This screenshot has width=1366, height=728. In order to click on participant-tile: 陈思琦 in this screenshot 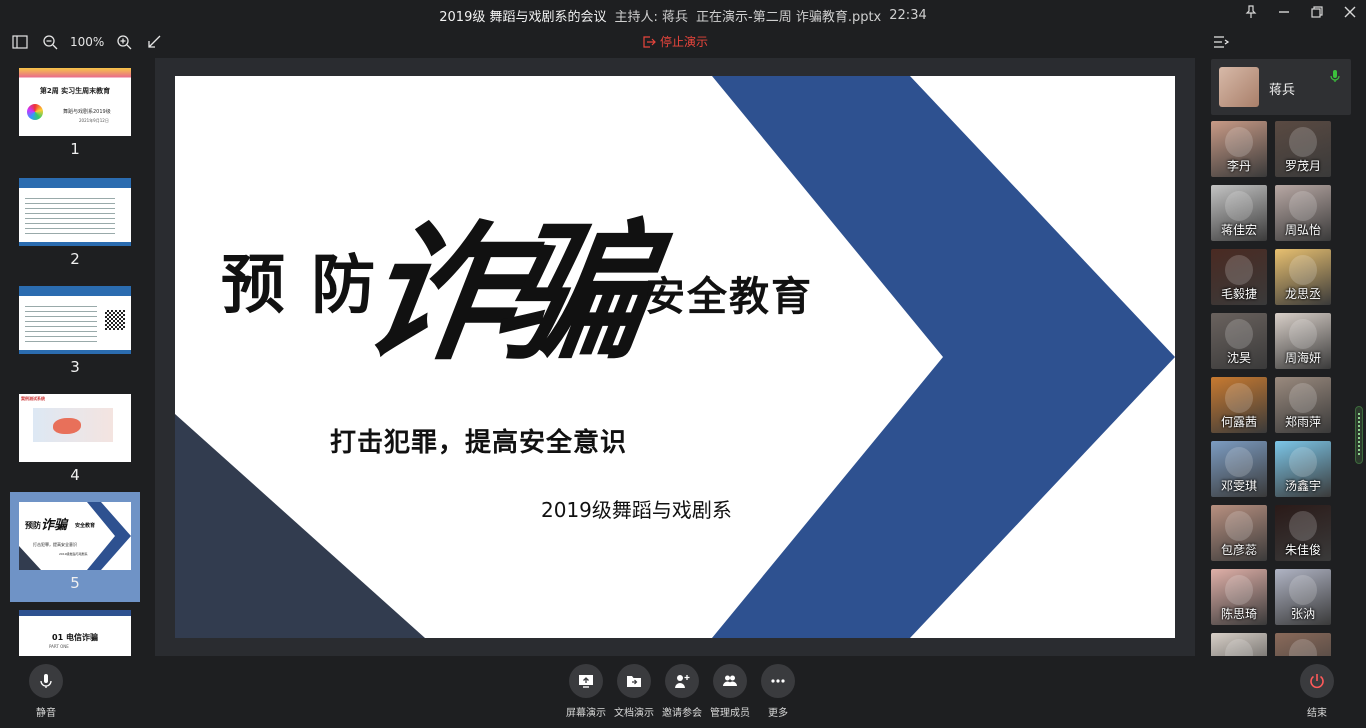, I will do `click(1239, 597)`.